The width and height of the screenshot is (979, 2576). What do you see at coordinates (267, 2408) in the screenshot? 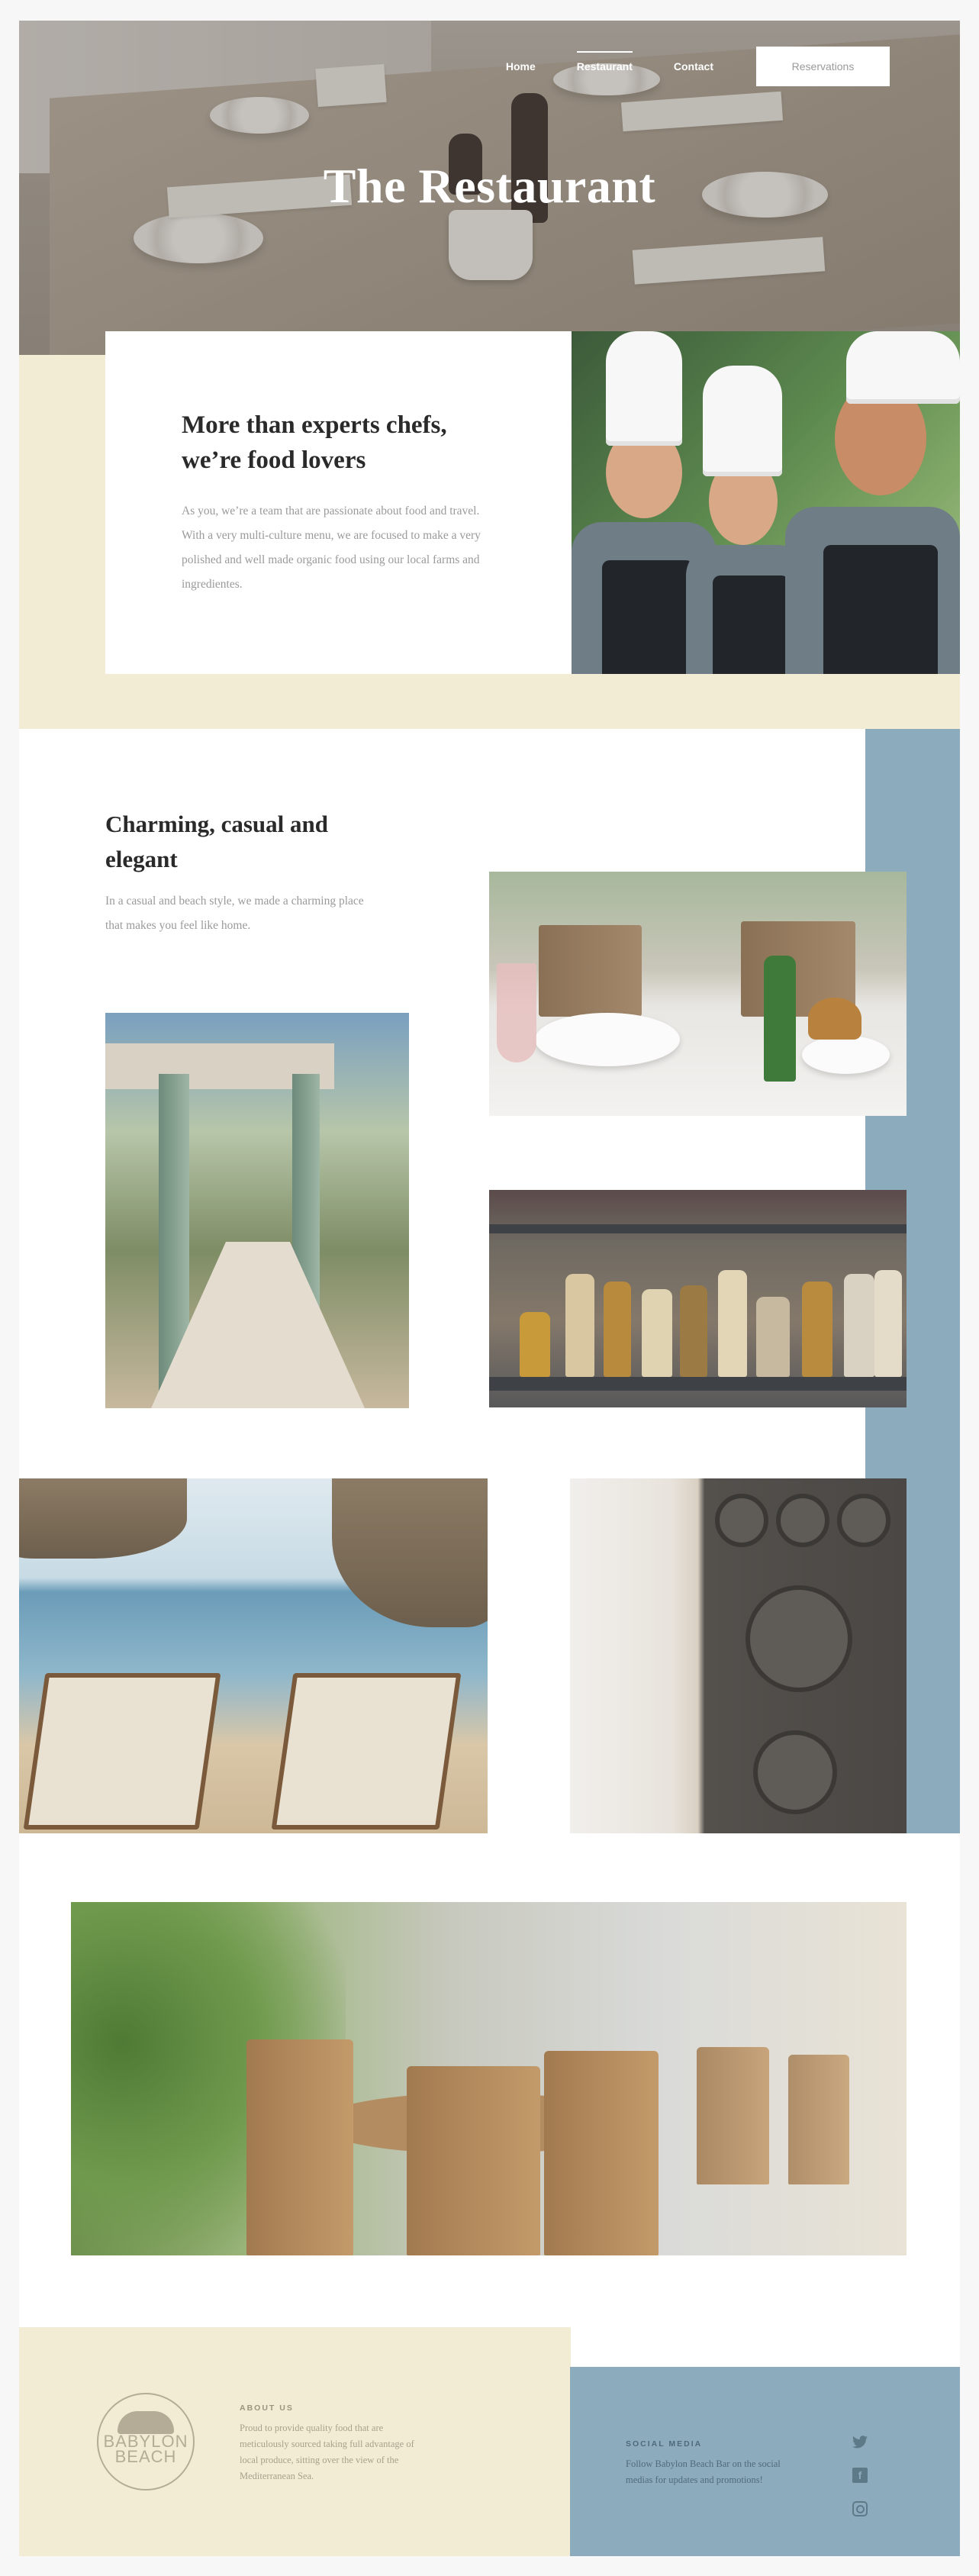
I see `about-us-heading: ABOUT US` at bounding box center [267, 2408].